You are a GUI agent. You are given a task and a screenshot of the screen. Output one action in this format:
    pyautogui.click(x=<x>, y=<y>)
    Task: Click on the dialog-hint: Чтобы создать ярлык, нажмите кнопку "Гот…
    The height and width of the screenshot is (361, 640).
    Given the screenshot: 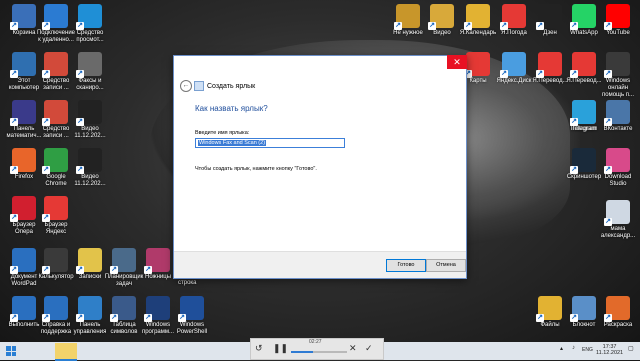 What is the action you would take?
    pyautogui.click(x=256, y=169)
    